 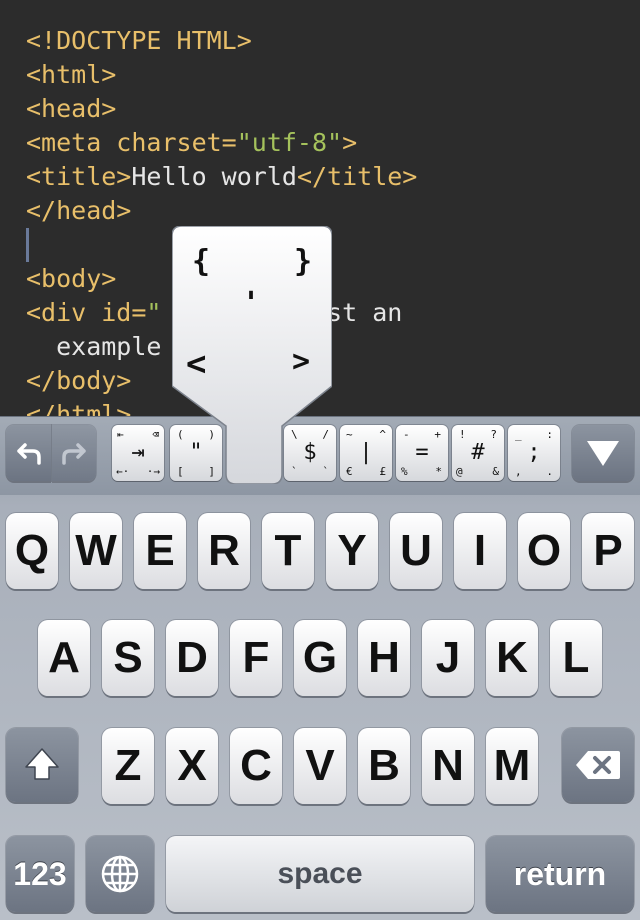 I want to click on key-g: G, so click(x=320, y=658).